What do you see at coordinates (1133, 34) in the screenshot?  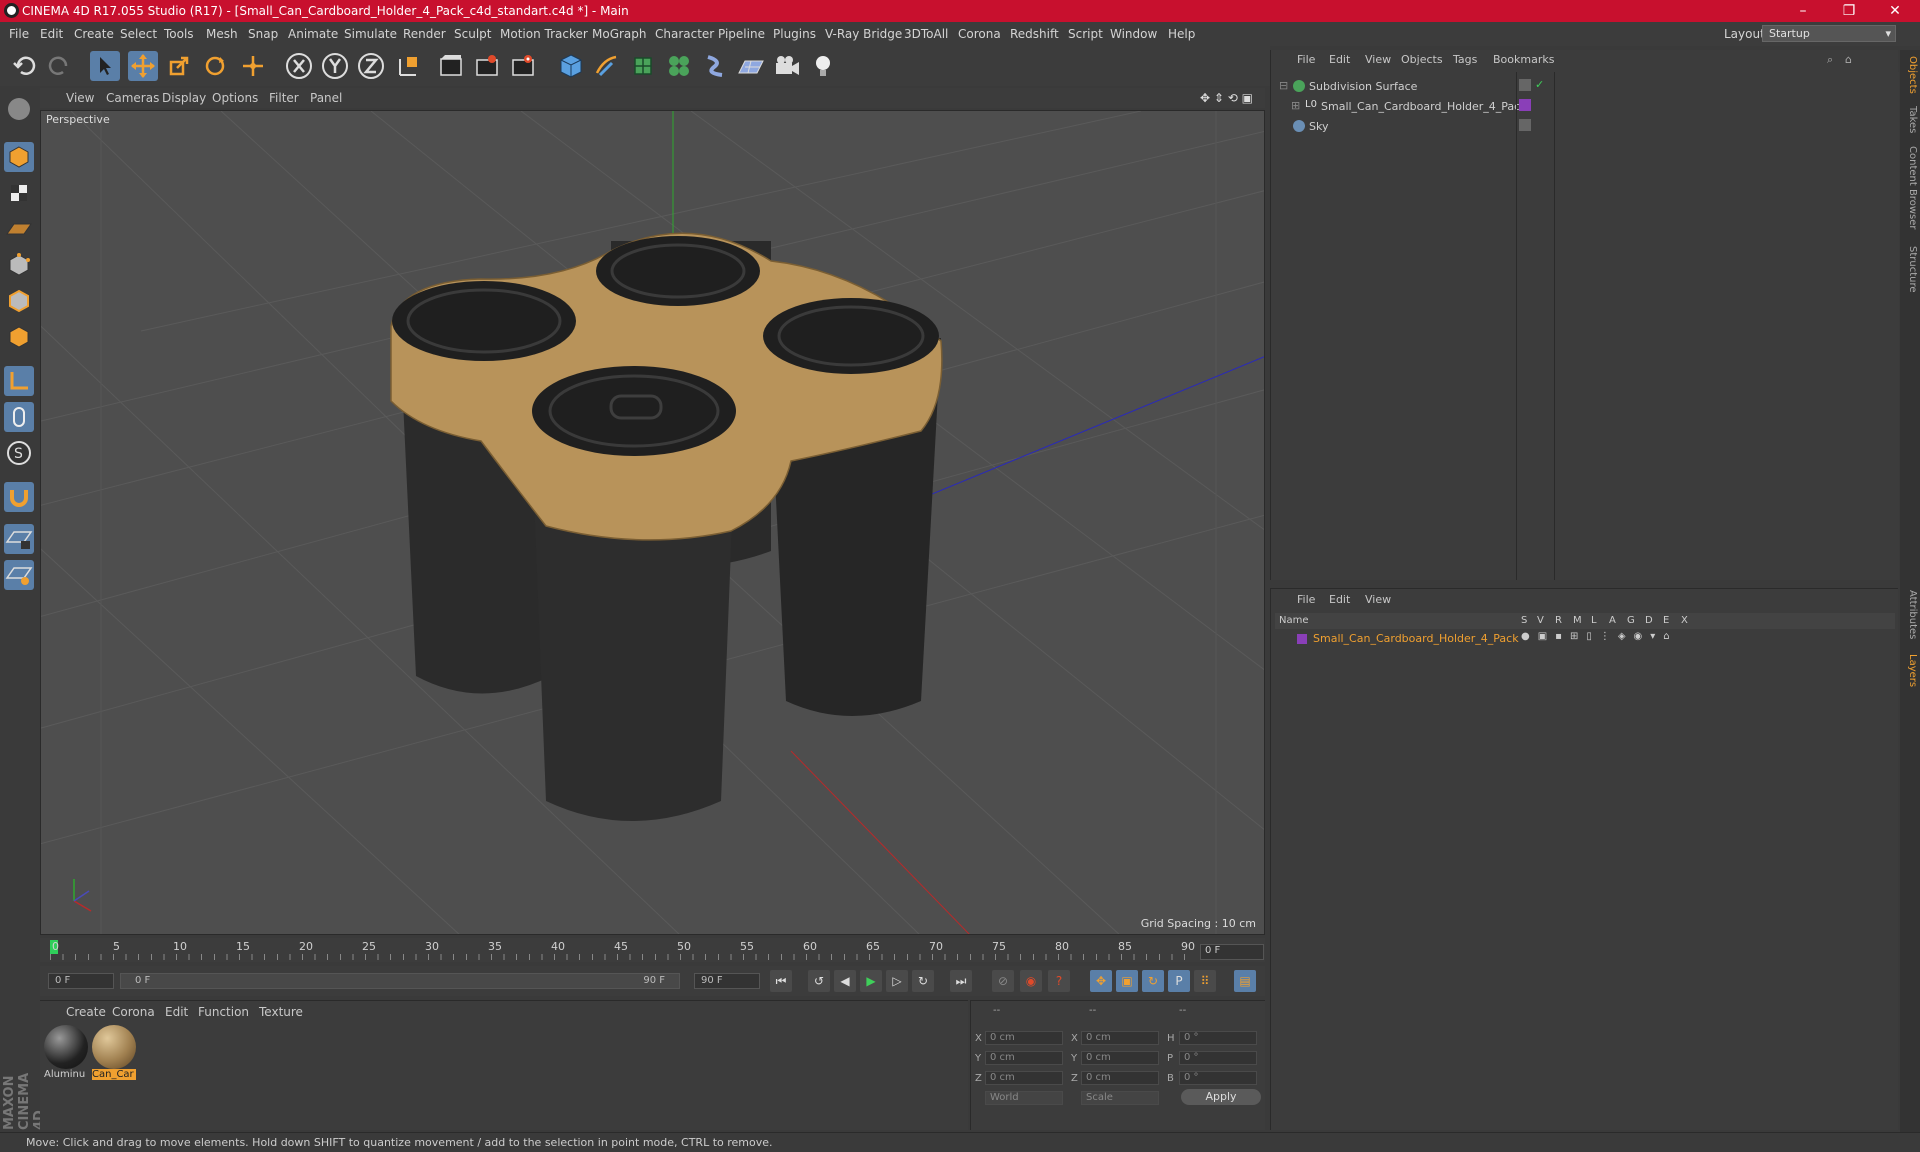 I see `menu-window: Window` at bounding box center [1133, 34].